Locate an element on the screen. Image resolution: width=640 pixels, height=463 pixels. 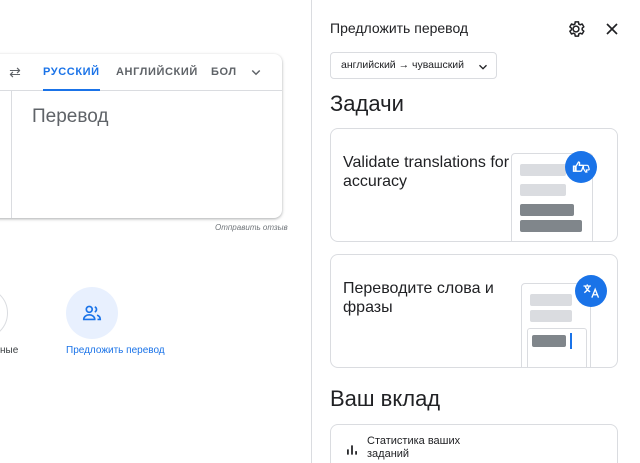
translate-badge is located at coordinates (591, 291).